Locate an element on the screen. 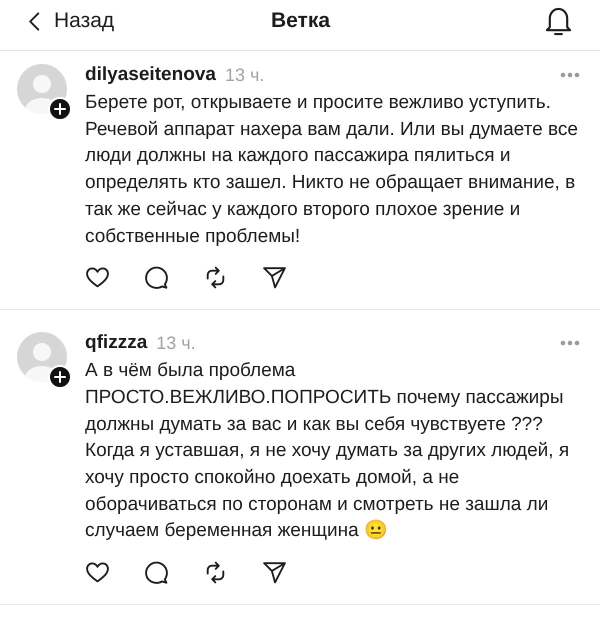 The height and width of the screenshot is (628, 600). bell-icon is located at coordinates (558, 21).